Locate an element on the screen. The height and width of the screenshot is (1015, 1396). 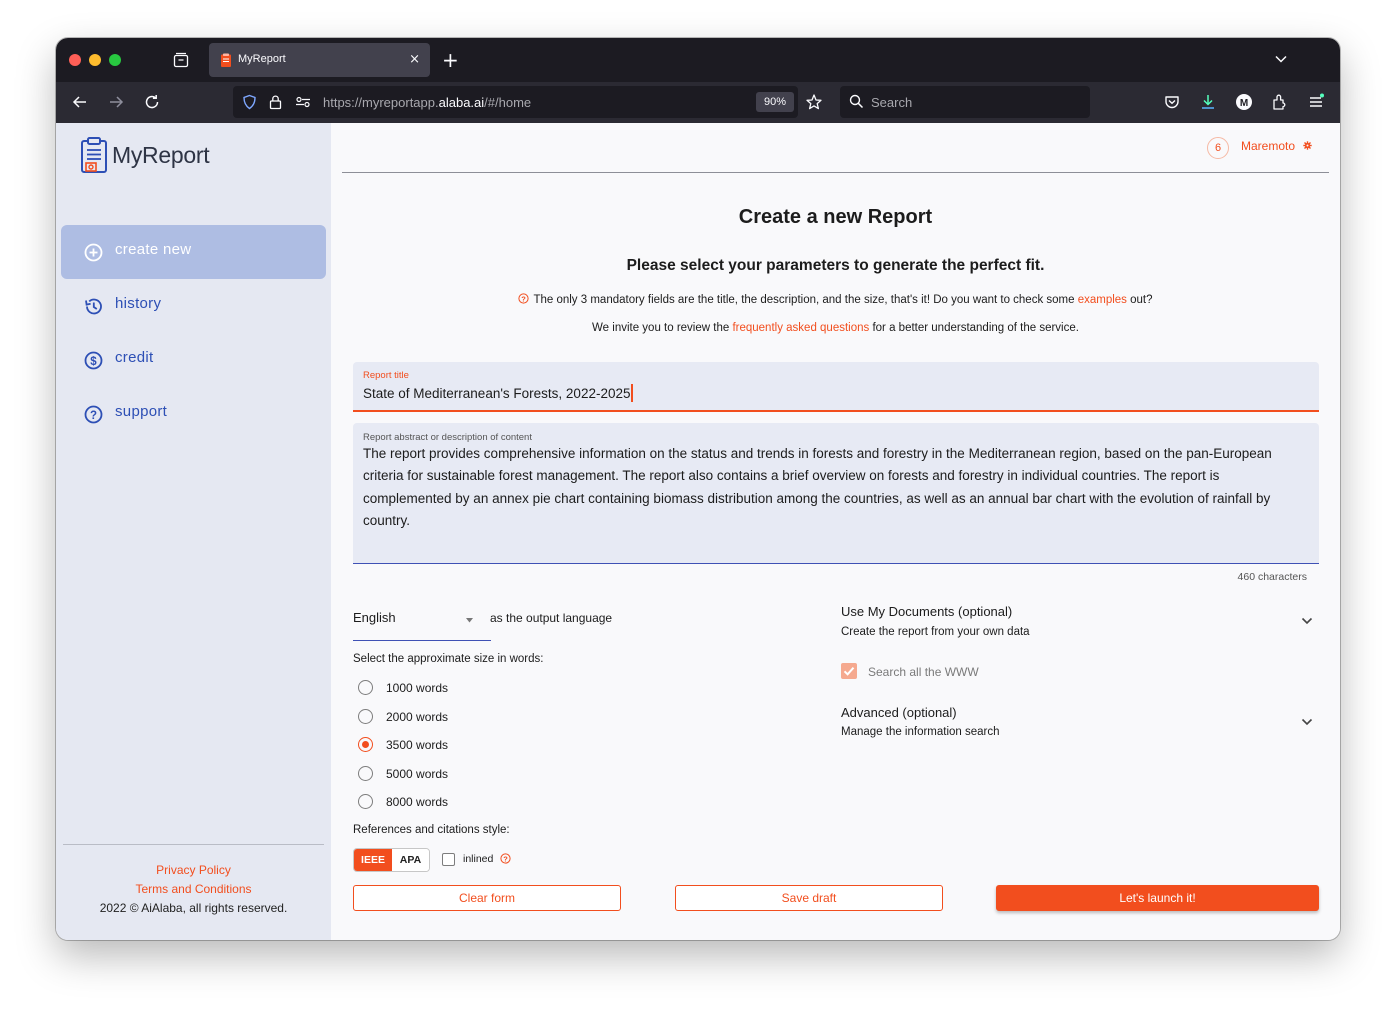
web-search-bar: Search is located at coordinates (965, 102).